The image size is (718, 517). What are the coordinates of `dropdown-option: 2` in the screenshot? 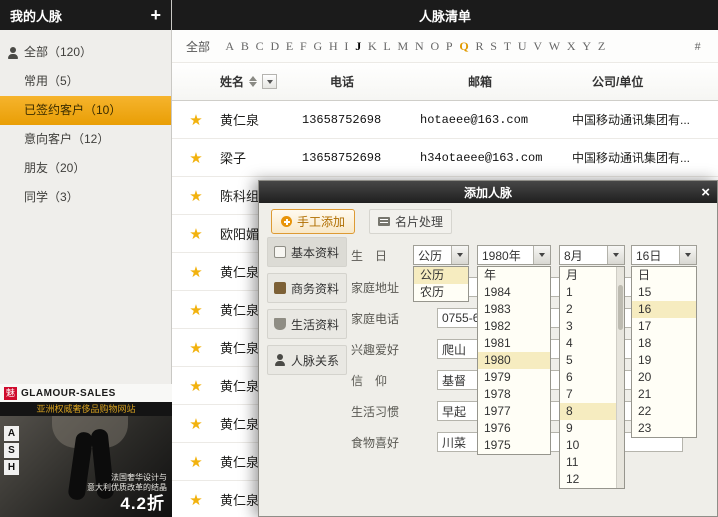 It's located at (592, 309).